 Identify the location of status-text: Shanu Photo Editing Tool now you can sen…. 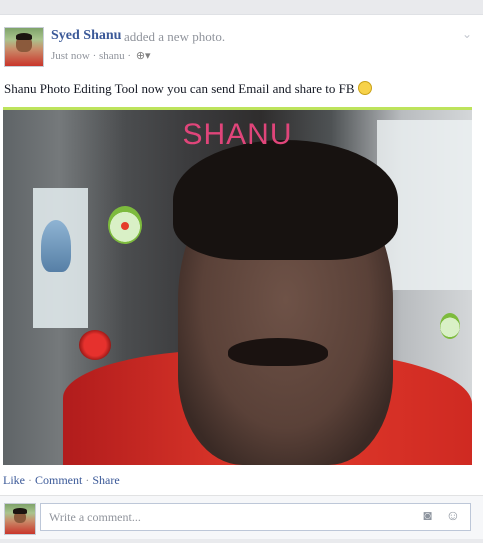
(188, 89).